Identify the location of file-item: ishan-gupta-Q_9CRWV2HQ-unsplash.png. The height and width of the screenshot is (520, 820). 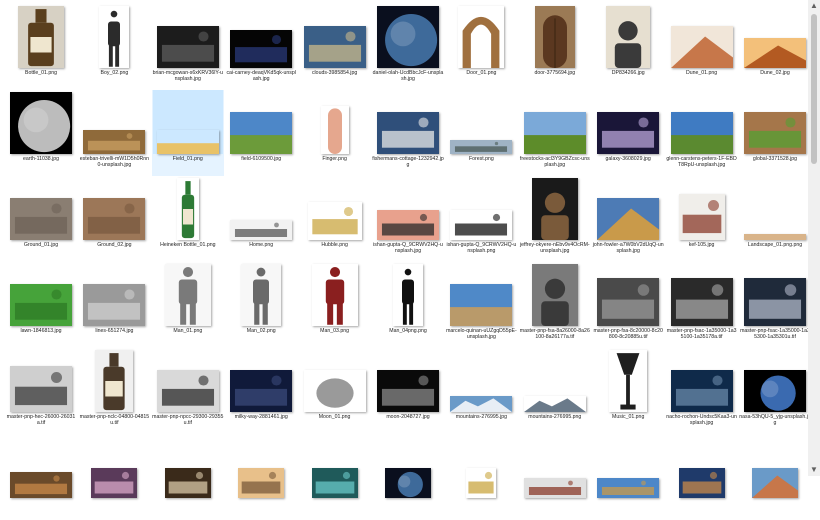
(481, 219).